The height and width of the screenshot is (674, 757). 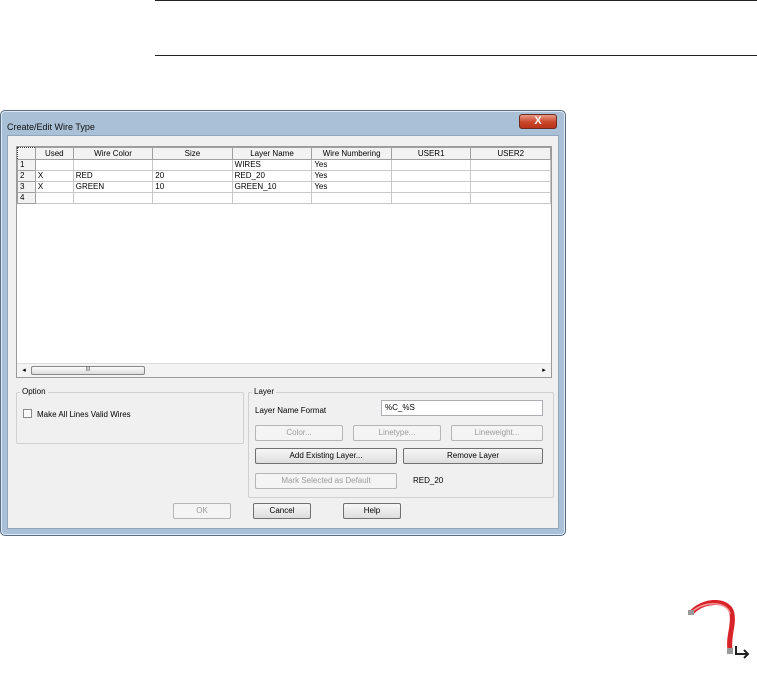 What do you see at coordinates (26, 176) in the screenshot?
I see `row-number: 2` at bounding box center [26, 176].